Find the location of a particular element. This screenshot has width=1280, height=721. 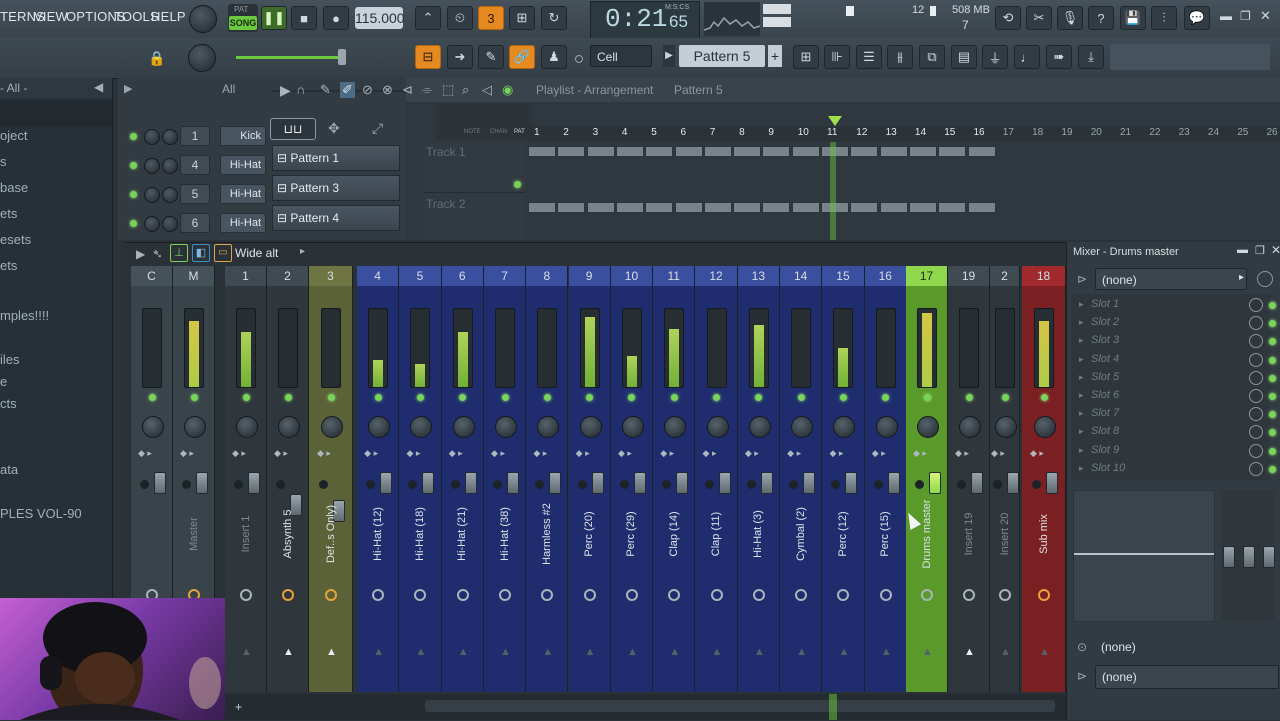

mixer-track-number: 9 is located at coordinates (589, 276).